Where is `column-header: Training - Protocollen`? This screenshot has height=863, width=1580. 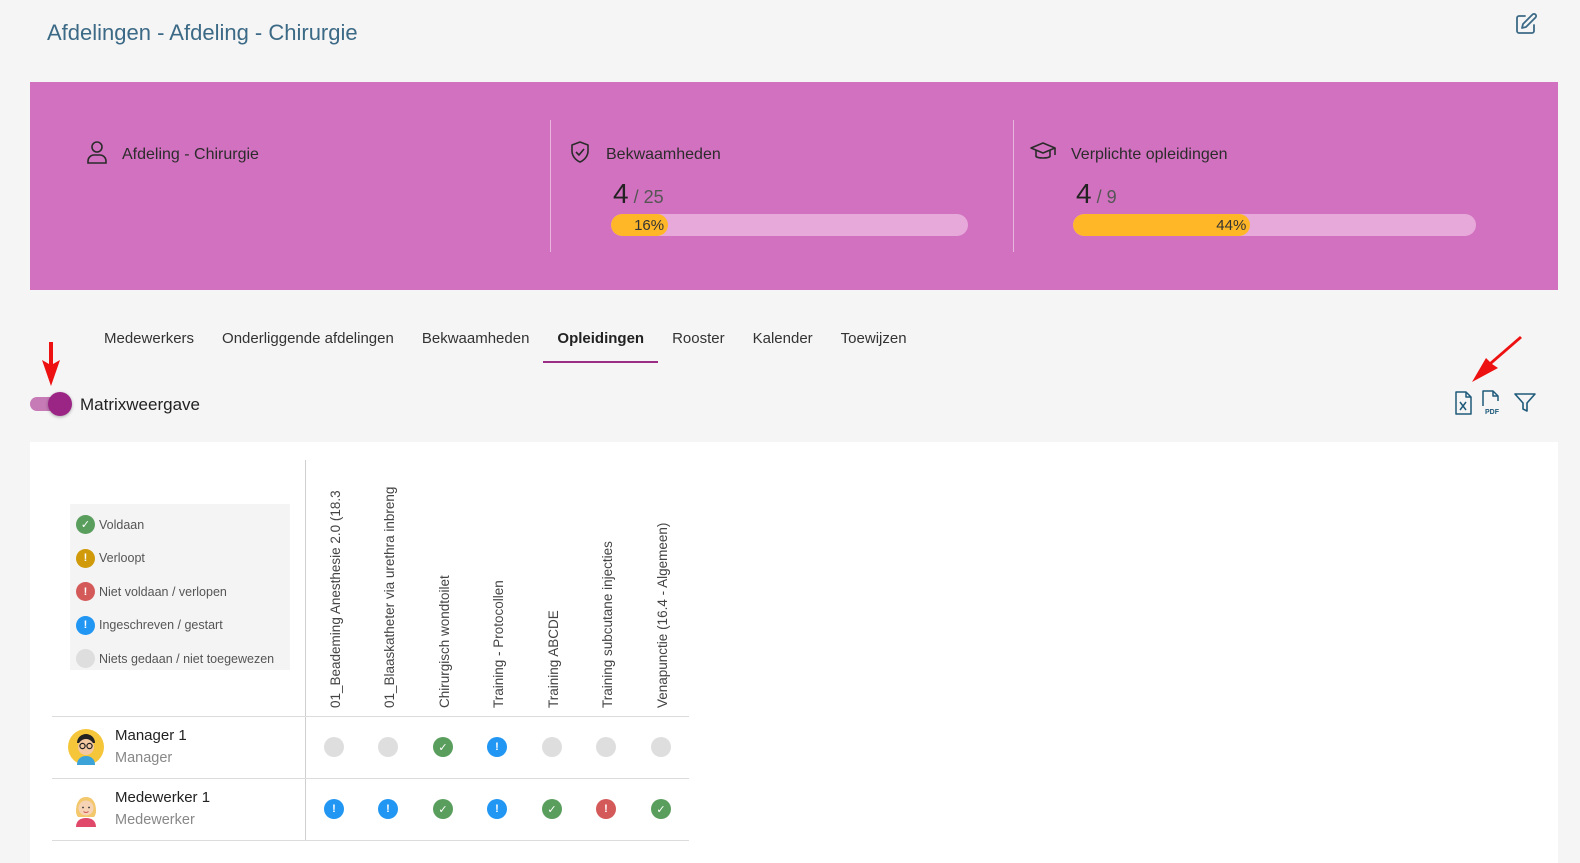
column-header: Training - Protocollen is located at coordinates (498, 644).